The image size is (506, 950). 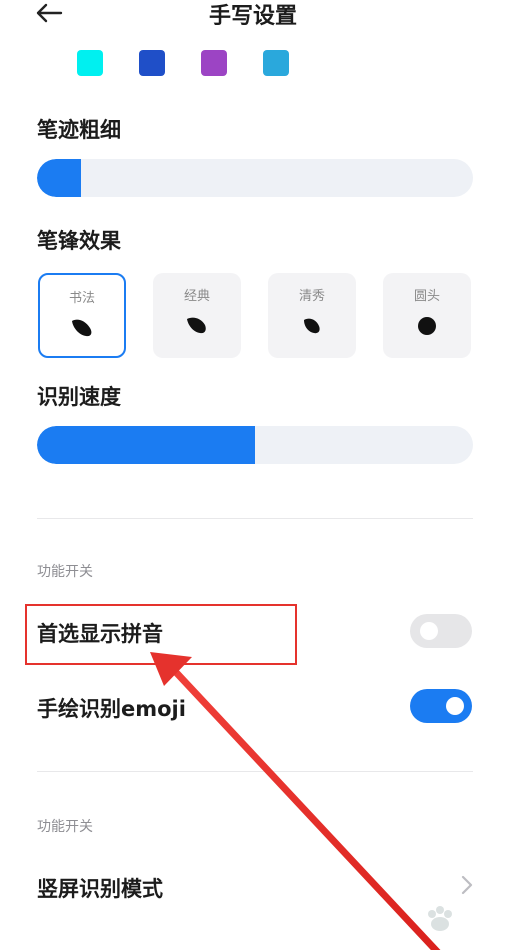 What do you see at coordinates (427, 326) in the screenshot?
I see `round-tip-icon` at bounding box center [427, 326].